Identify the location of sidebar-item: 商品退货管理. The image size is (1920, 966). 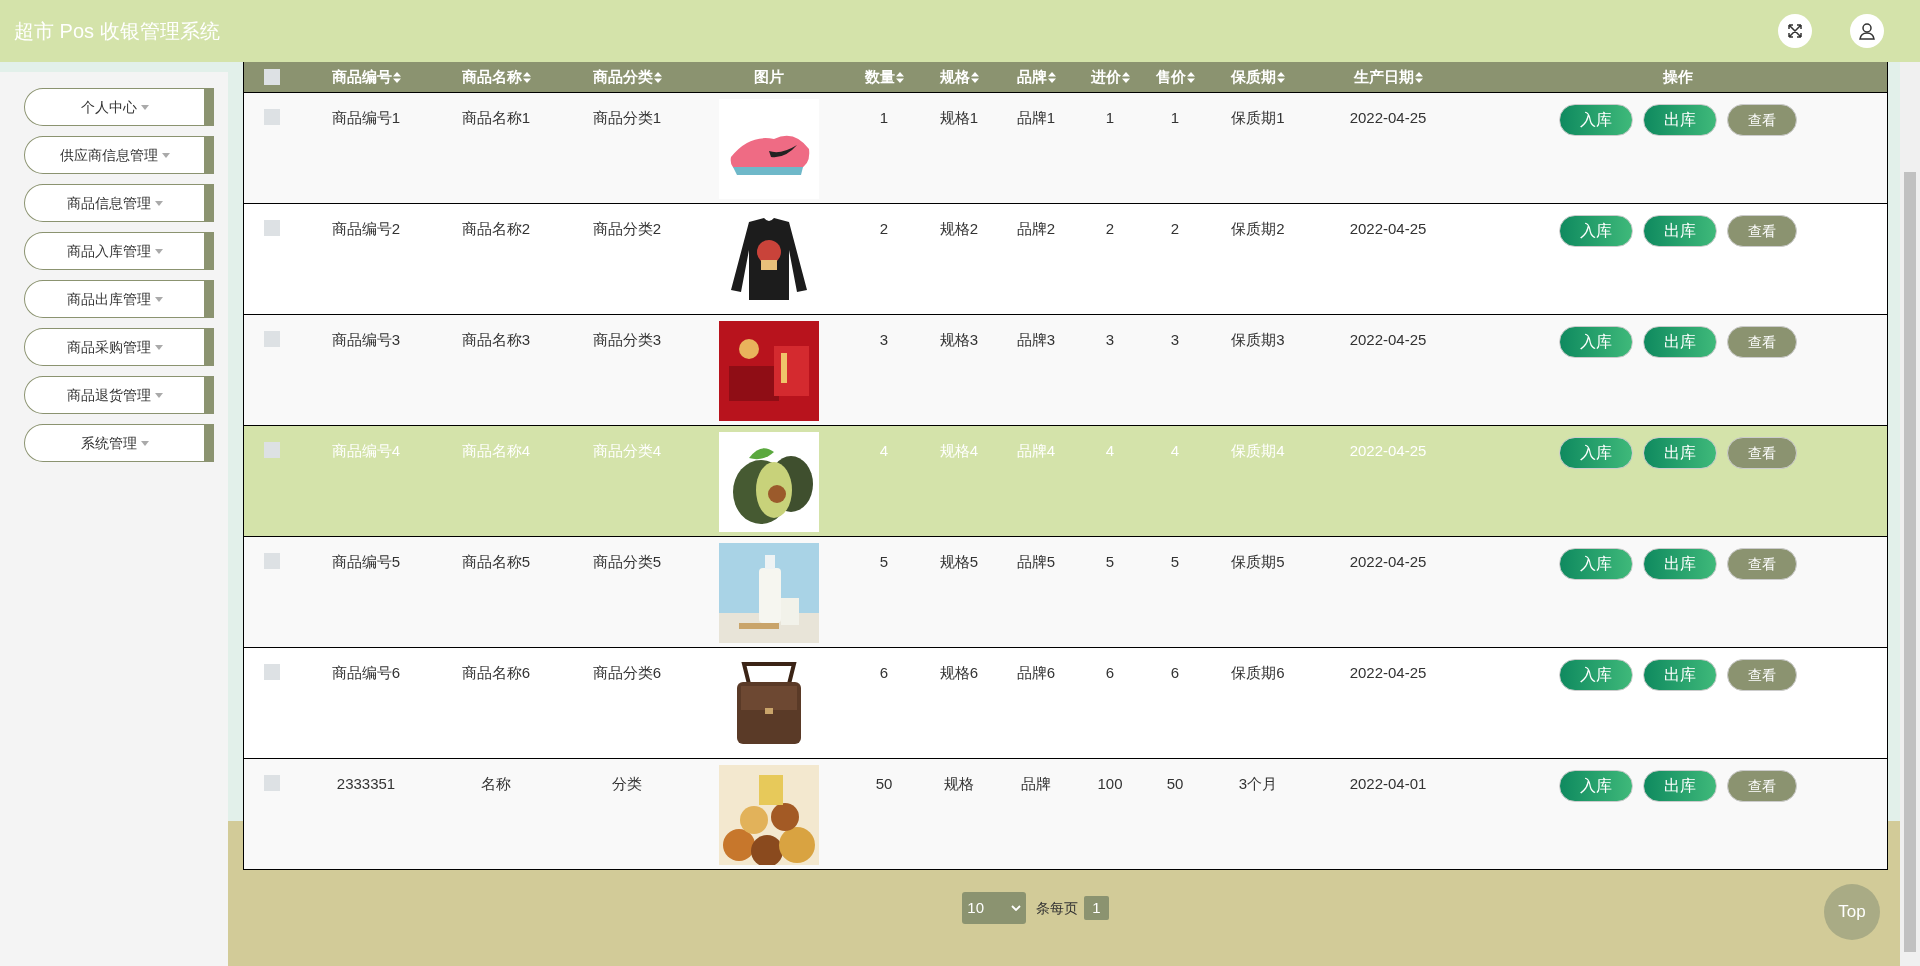
(119, 395).